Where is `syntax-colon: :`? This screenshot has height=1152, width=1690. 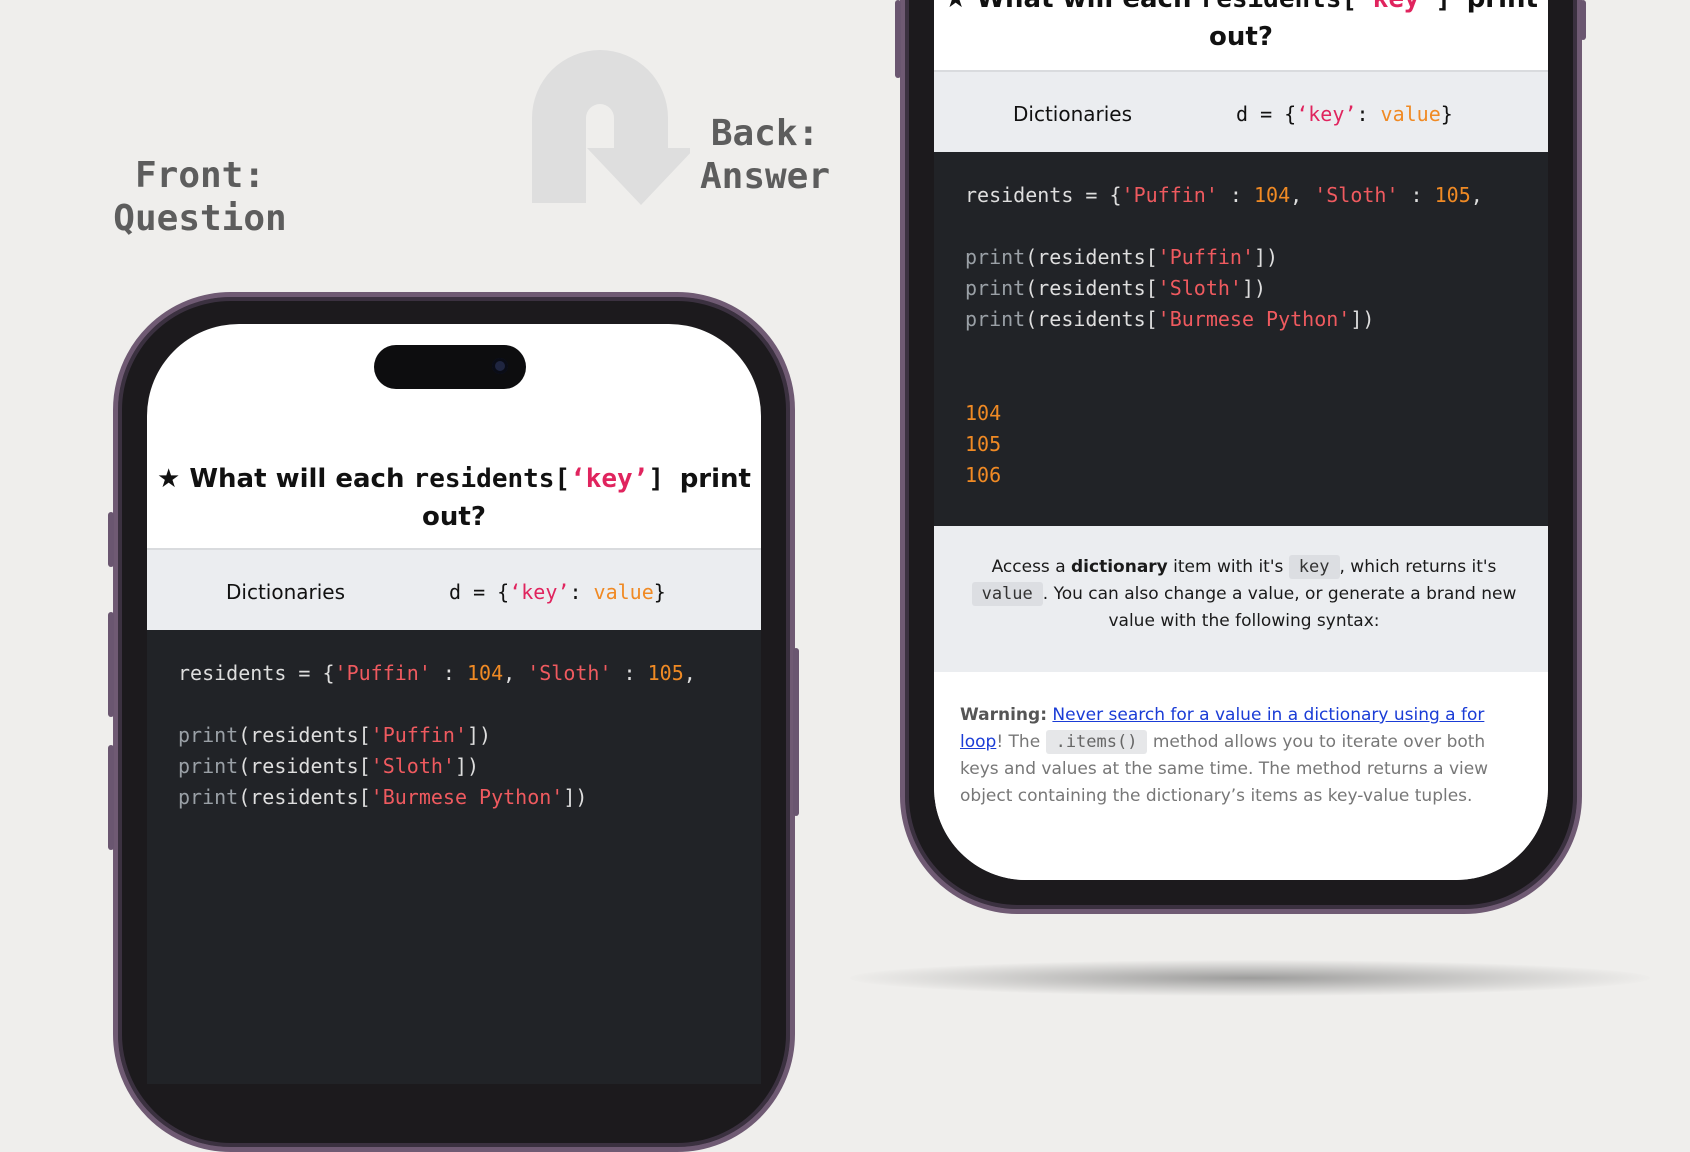 syntax-colon: : is located at coordinates (581, 592).